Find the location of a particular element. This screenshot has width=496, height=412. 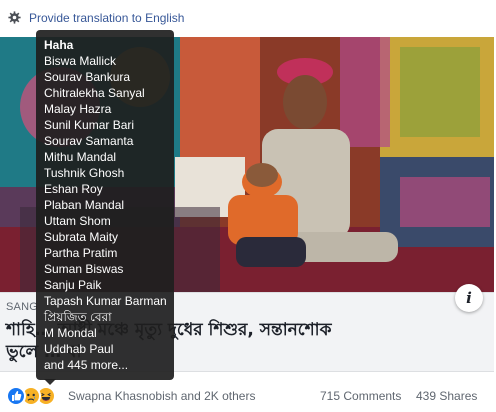

reactor-name: Partha Pratim is located at coordinates (81, 253).